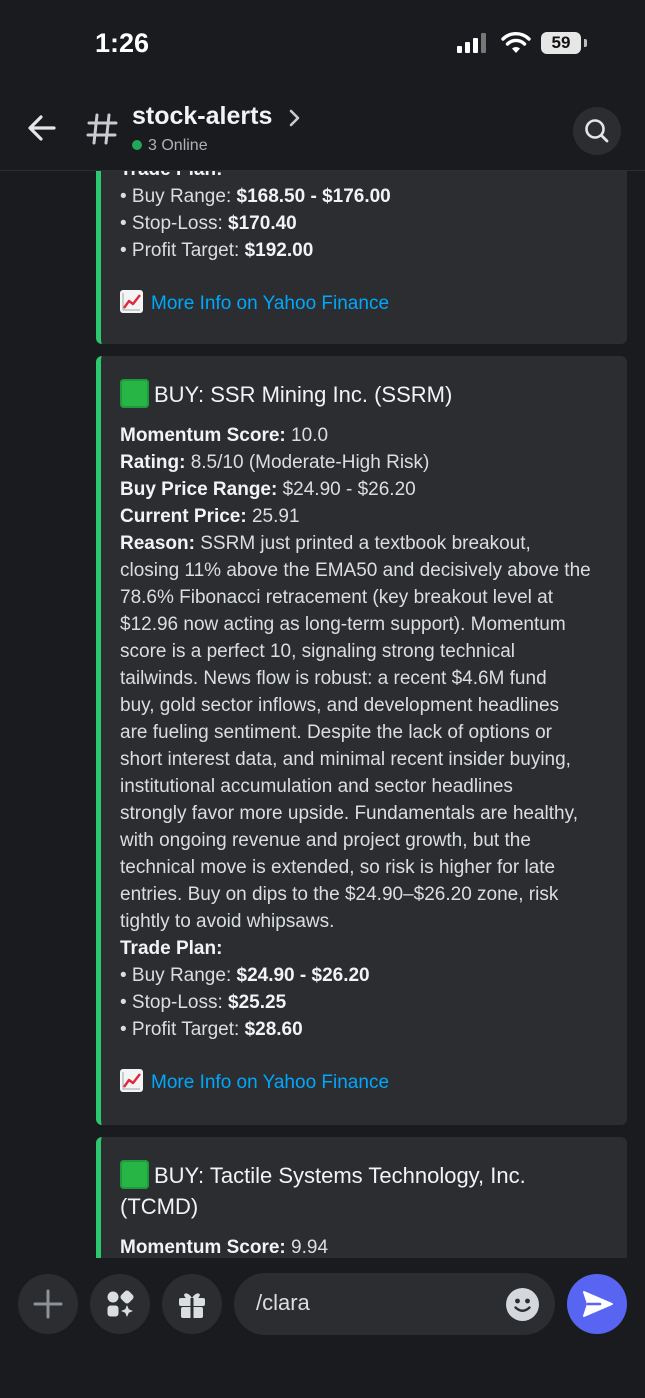 This screenshot has height=1398, width=645. What do you see at coordinates (322, 130) in the screenshot?
I see `channel-header: stock-alerts 3 Online` at bounding box center [322, 130].